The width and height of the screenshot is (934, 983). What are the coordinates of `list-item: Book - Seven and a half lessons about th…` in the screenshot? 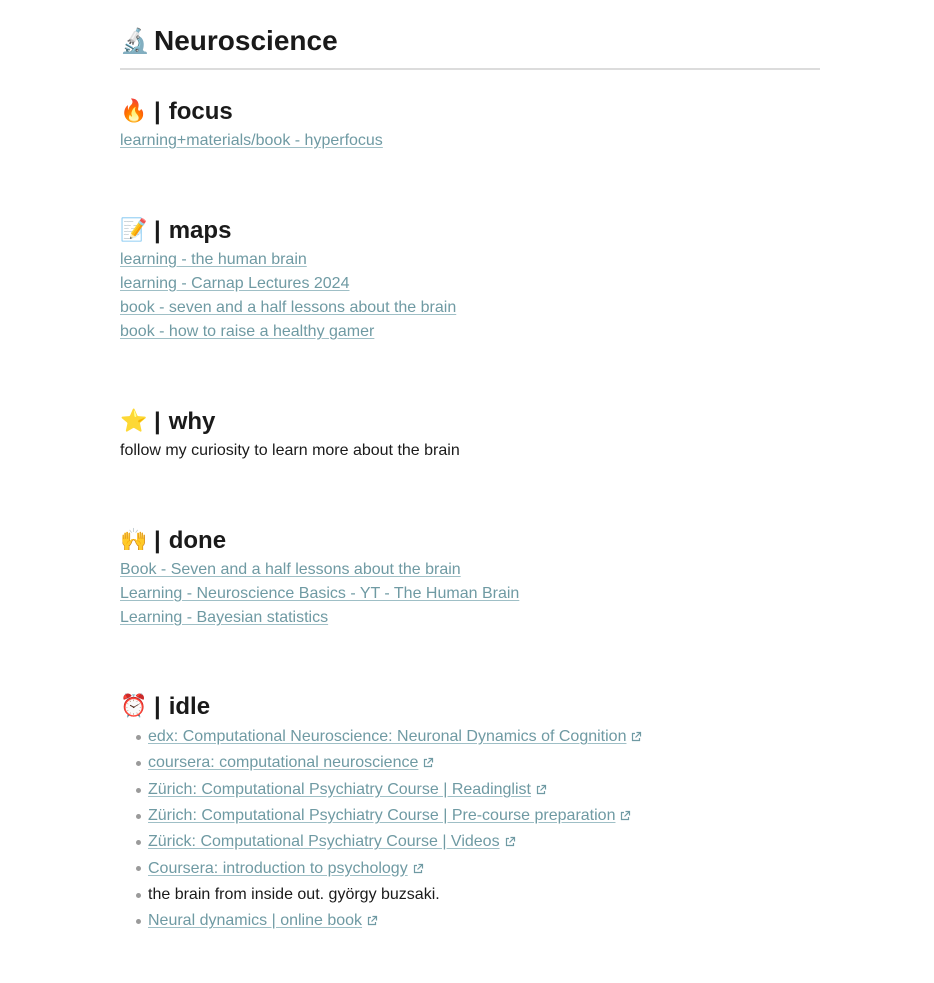 It's located at (470, 570).